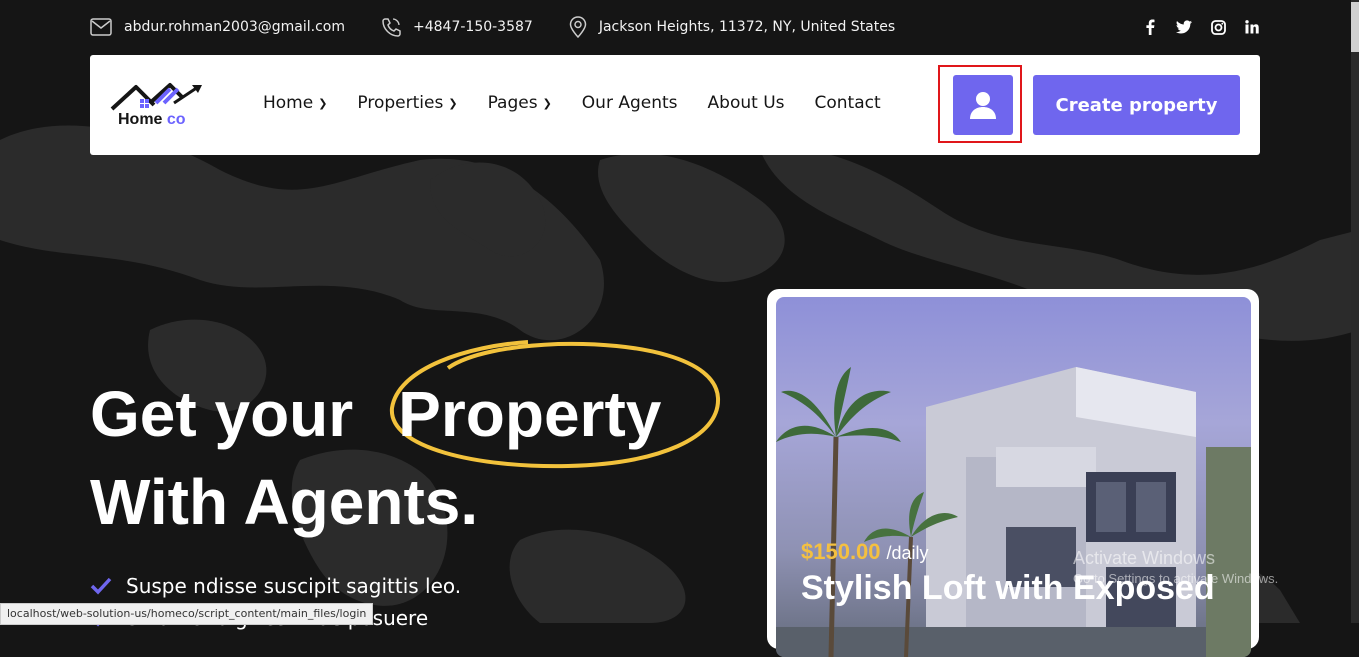 This screenshot has width=1359, height=657. Describe the element at coordinates (176, 119) in the screenshot. I see `logo-text-accent: co` at that location.